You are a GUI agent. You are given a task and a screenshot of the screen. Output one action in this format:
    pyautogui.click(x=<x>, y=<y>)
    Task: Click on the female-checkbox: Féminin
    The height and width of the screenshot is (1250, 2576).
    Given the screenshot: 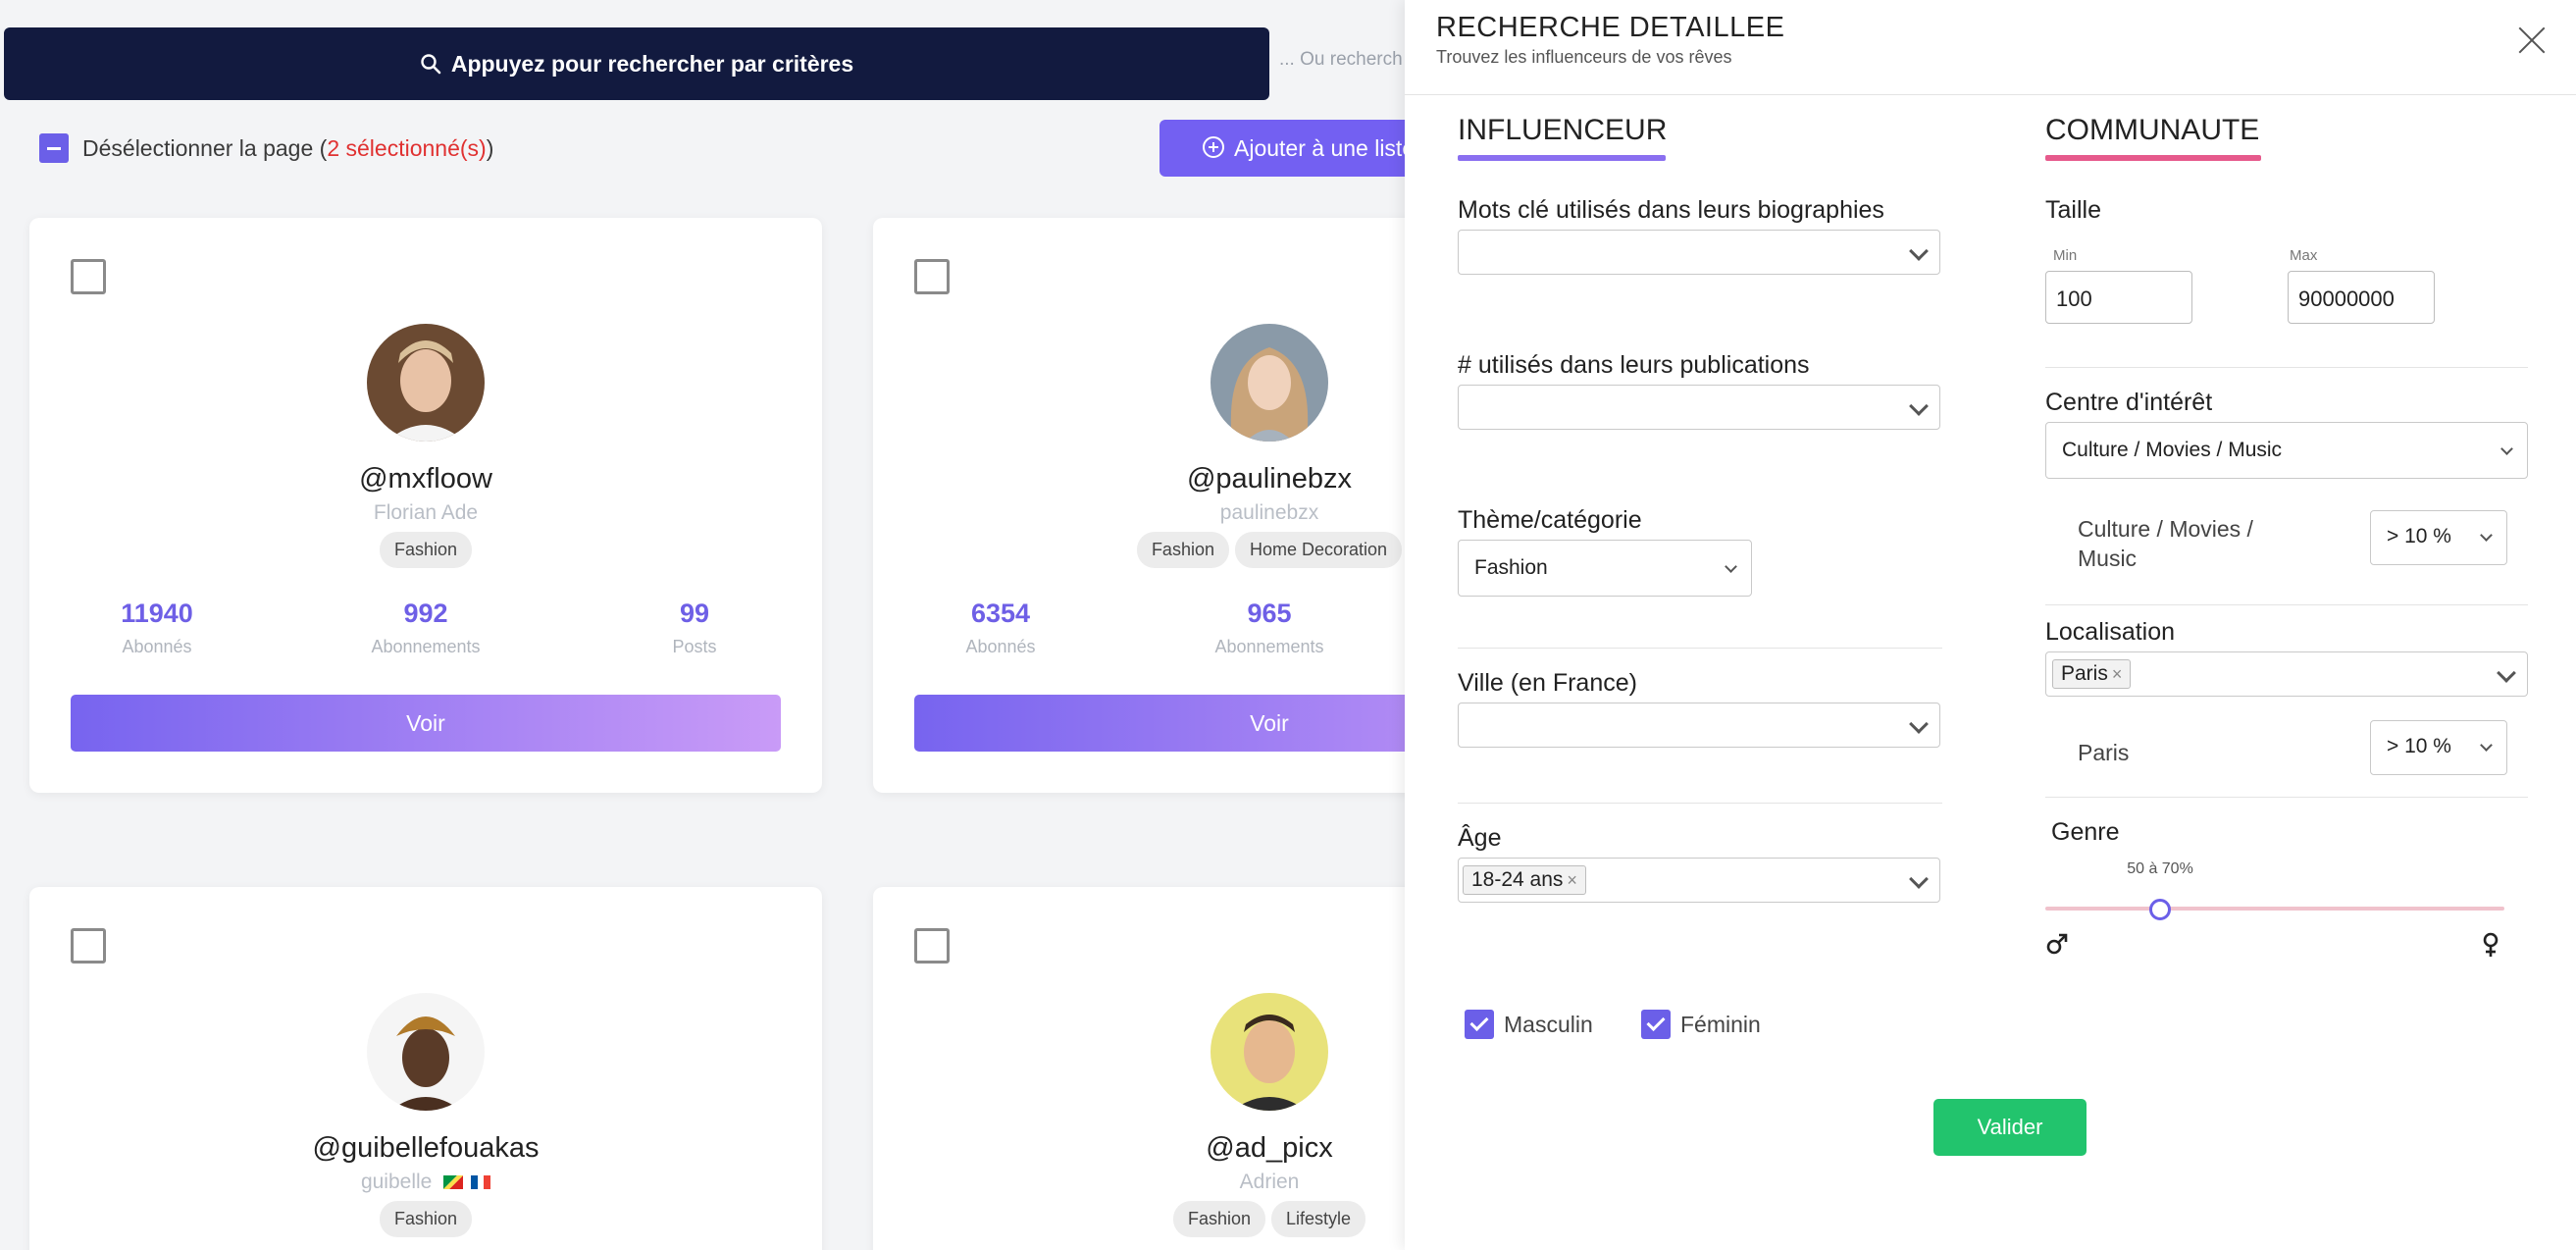 What is the action you would take?
    pyautogui.click(x=1701, y=1025)
    